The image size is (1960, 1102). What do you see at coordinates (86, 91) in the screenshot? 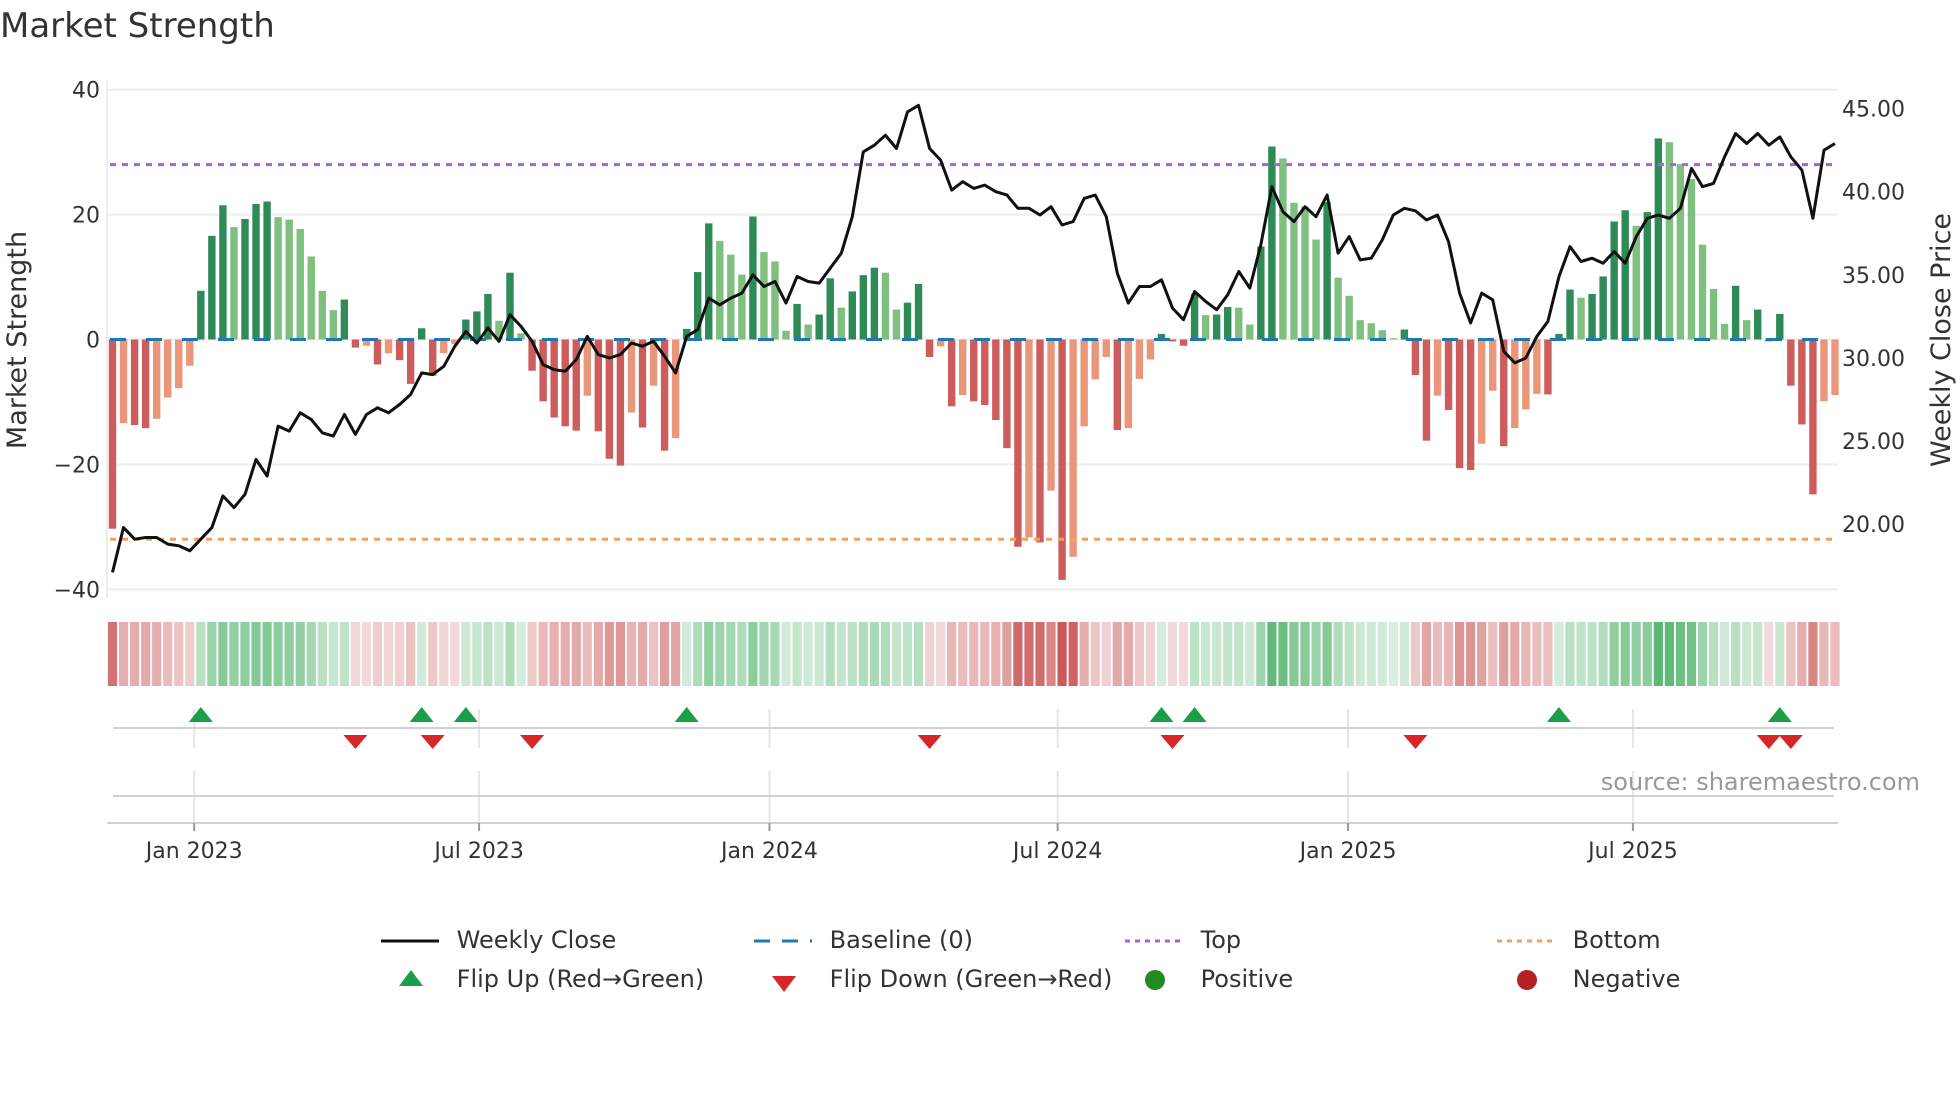
I see `y-tick-label: 40` at bounding box center [86, 91].